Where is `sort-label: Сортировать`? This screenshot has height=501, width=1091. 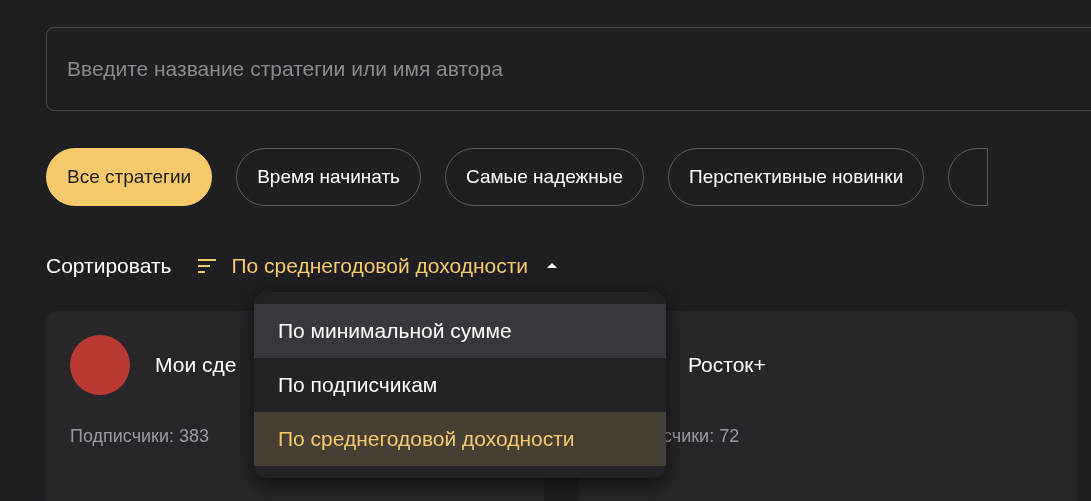
sort-label: Сортировать is located at coordinates (109, 266).